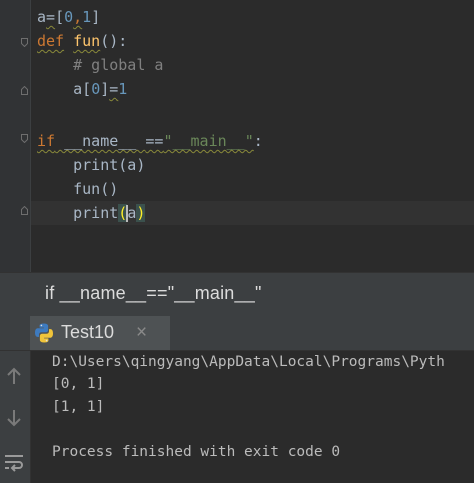 The image size is (474, 483). I want to click on code-line: def fun():, so click(82, 41).